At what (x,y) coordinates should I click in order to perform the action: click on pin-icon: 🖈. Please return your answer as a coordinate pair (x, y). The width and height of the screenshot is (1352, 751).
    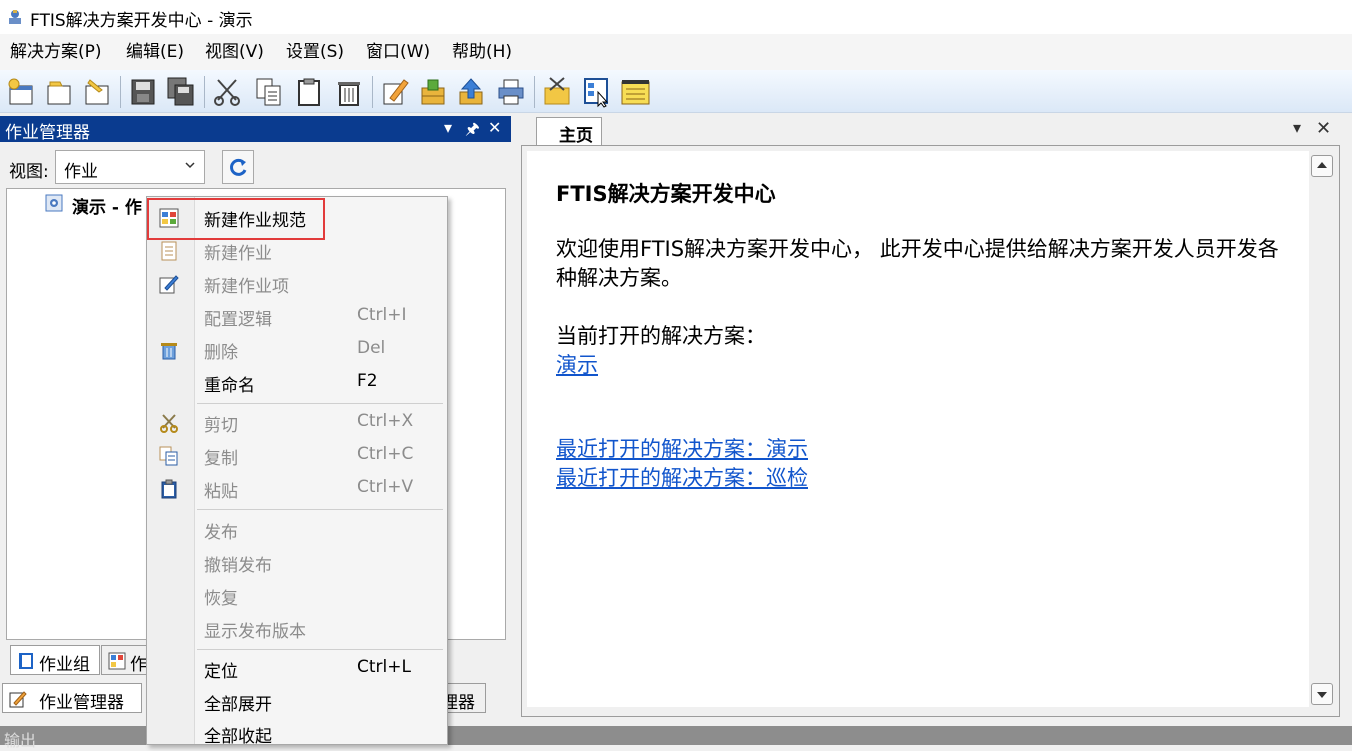
    Looking at the image, I should click on (472, 131).